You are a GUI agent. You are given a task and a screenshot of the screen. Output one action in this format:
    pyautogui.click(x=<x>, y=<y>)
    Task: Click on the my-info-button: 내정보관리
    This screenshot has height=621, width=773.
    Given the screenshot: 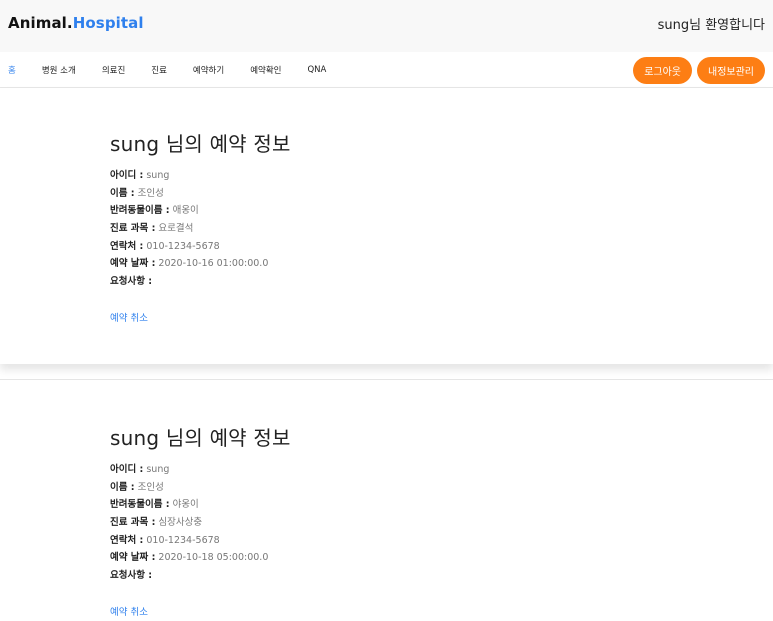 What is the action you would take?
    pyautogui.click(x=731, y=70)
    